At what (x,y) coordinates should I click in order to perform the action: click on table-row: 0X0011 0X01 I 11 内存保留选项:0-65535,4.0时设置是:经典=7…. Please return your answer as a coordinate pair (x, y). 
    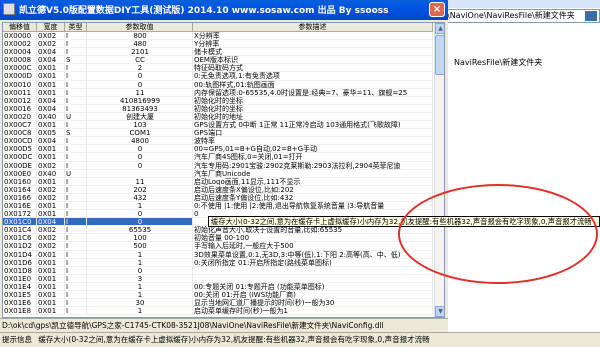
    Looking at the image, I should click on (218, 92).